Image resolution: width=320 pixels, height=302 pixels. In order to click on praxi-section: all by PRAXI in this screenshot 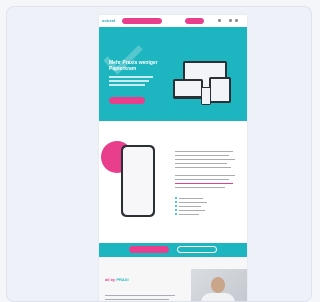, I will do `click(173, 279)`.